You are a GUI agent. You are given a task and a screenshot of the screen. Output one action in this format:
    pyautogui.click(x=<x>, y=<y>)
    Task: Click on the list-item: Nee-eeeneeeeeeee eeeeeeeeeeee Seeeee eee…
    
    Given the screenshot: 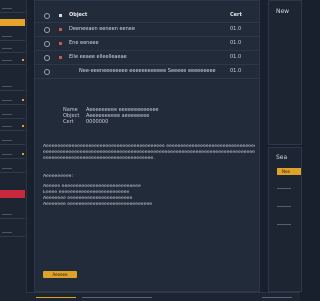 What is the action you would take?
    pyautogui.click(x=147, y=72)
    